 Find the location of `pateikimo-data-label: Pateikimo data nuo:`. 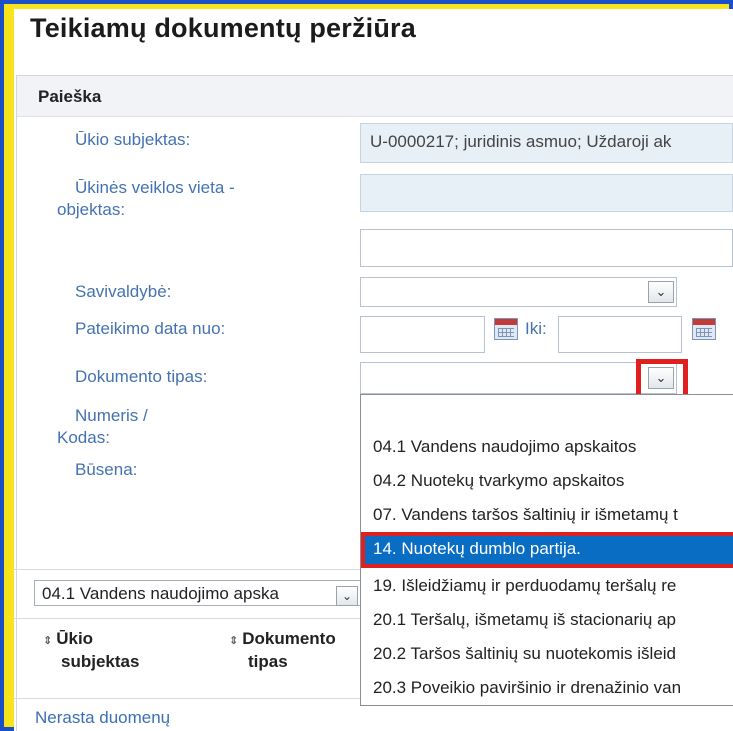

pateikimo-data-label: Pateikimo data nuo: is located at coordinates (150, 328).